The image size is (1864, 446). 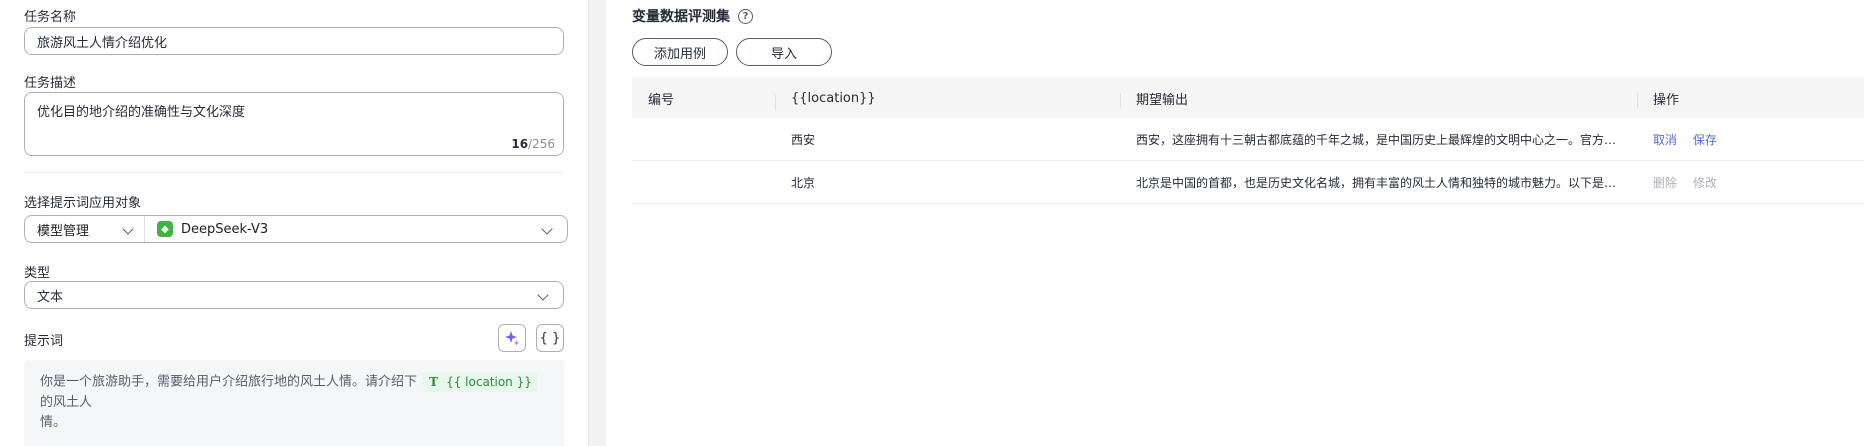 What do you see at coordinates (1750, 99) in the screenshot?
I see `col-header-actions: 操作` at bounding box center [1750, 99].